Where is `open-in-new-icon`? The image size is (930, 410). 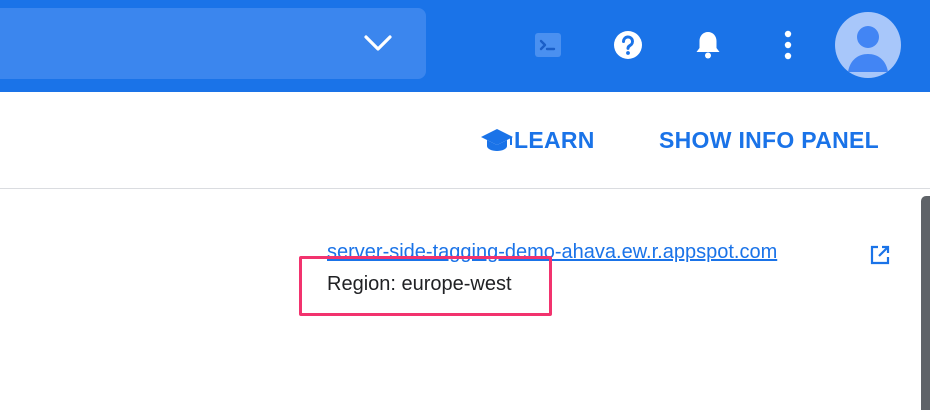
open-in-new-icon is located at coordinates (880, 255).